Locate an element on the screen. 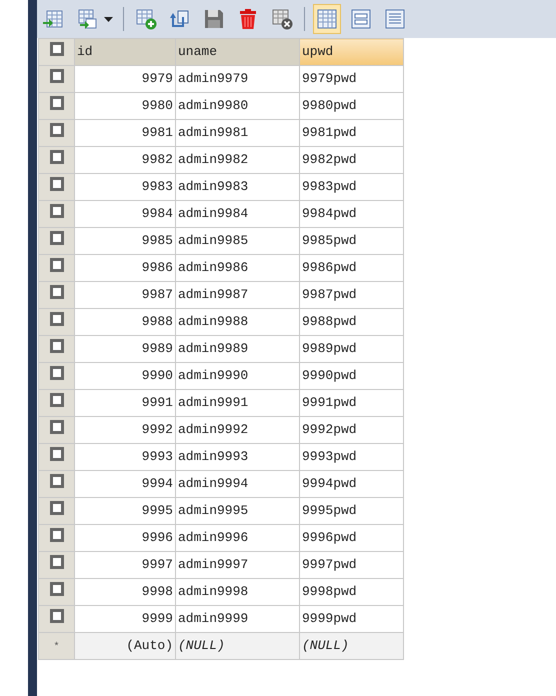 The height and width of the screenshot is (696, 556). column-header: upwd is located at coordinates (352, 52).